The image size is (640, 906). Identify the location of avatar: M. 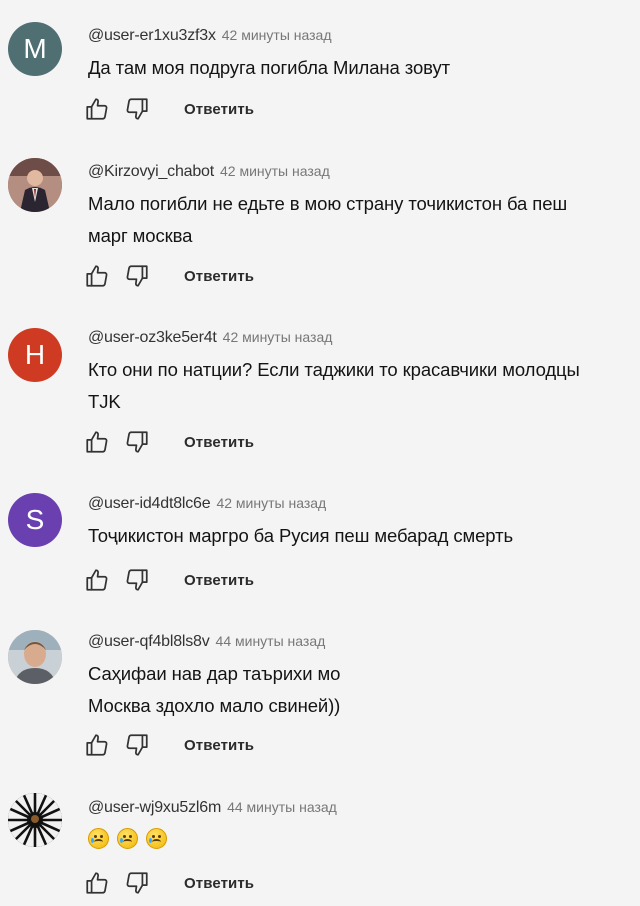
(35, 49).